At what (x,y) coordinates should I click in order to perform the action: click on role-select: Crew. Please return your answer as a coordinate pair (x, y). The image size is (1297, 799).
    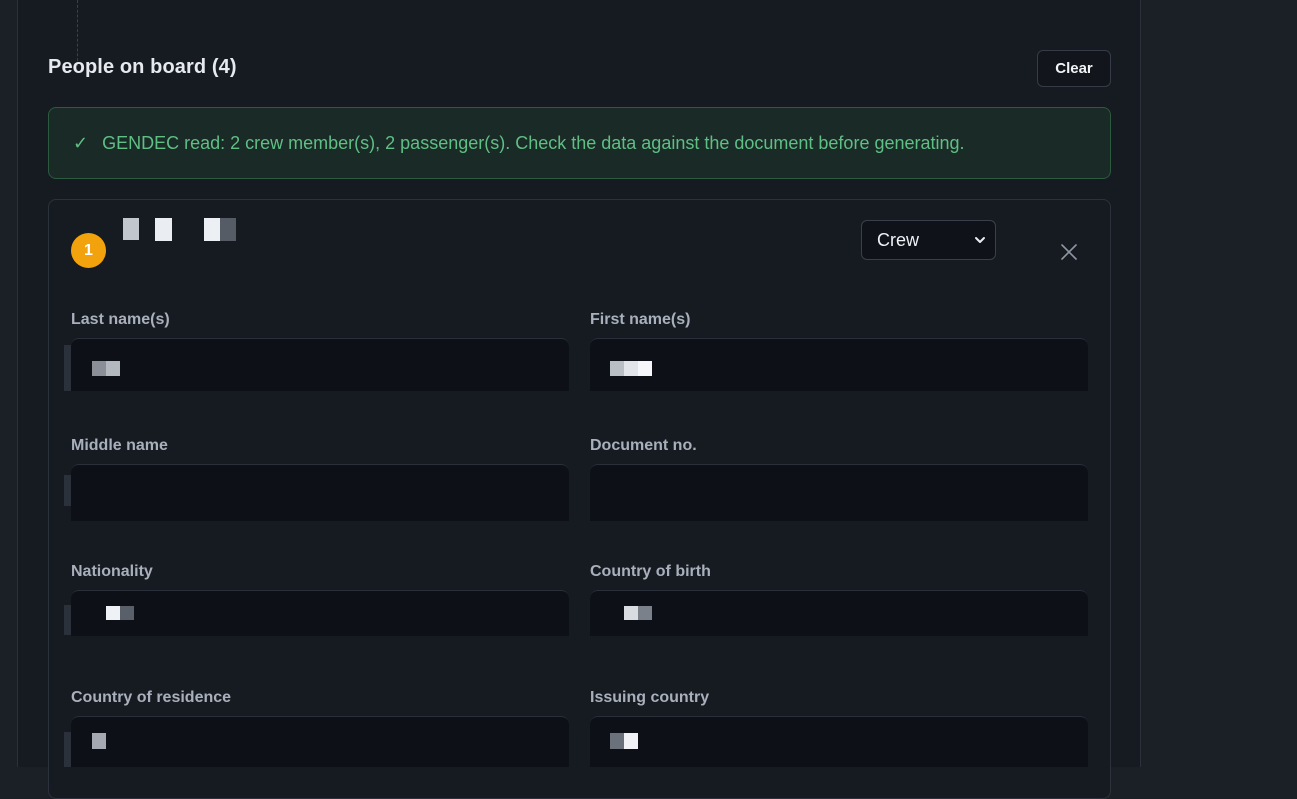
    Looking at the image, I should click on (928, 240).